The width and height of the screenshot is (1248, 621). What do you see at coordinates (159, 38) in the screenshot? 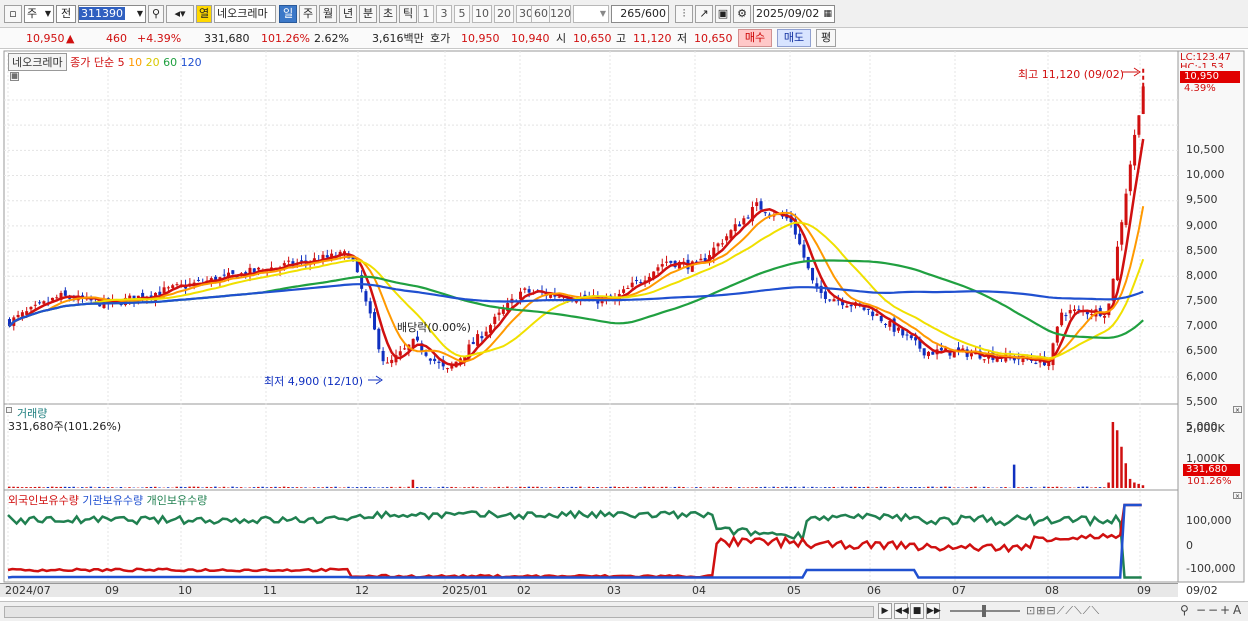
I see `price-change-pct: +4.39%` at bounding box center [159, 38].